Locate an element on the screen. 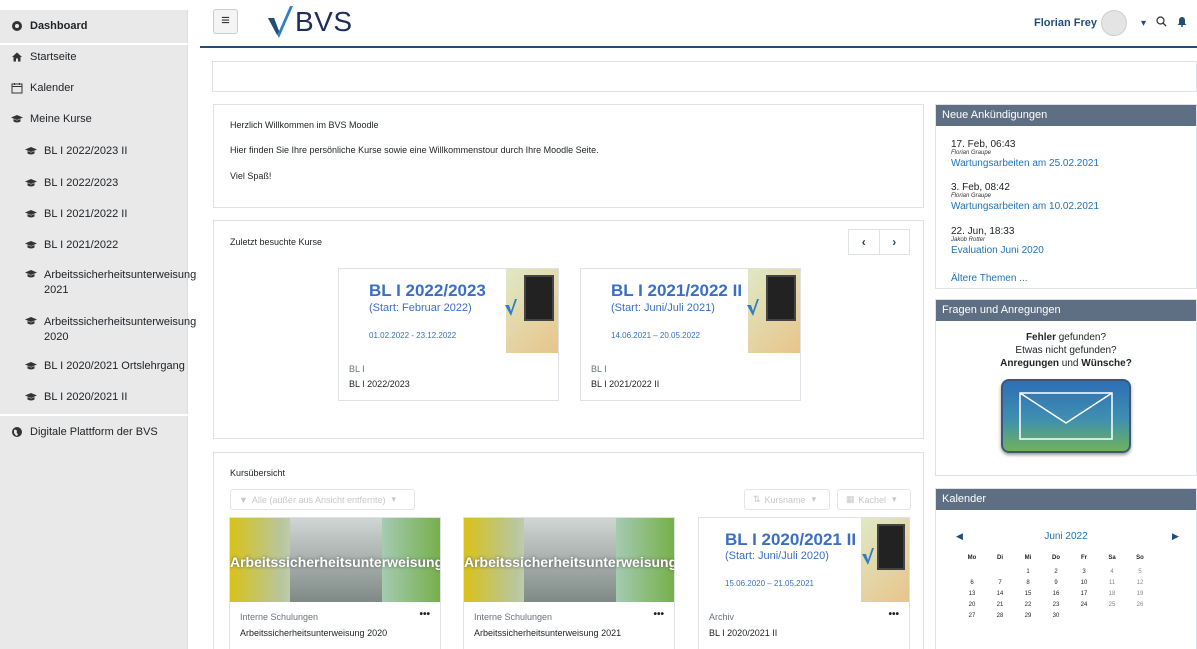  menu-toggle-button: ≡ is located at coordinates (225, 21).